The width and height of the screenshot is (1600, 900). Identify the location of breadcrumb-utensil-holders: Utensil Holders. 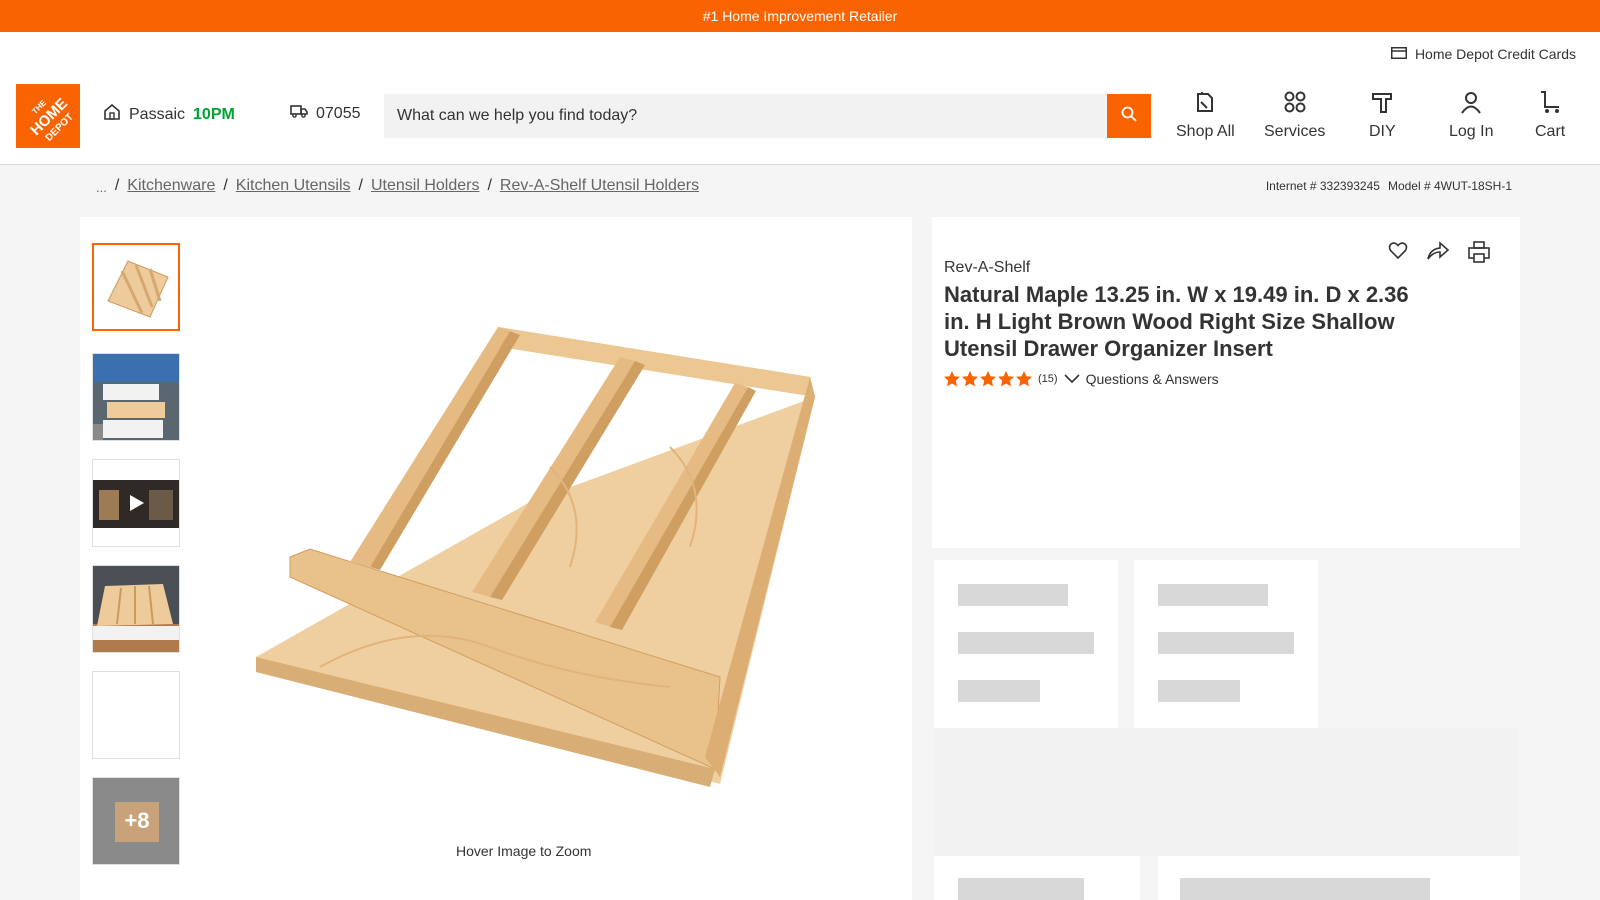
(425, 186).